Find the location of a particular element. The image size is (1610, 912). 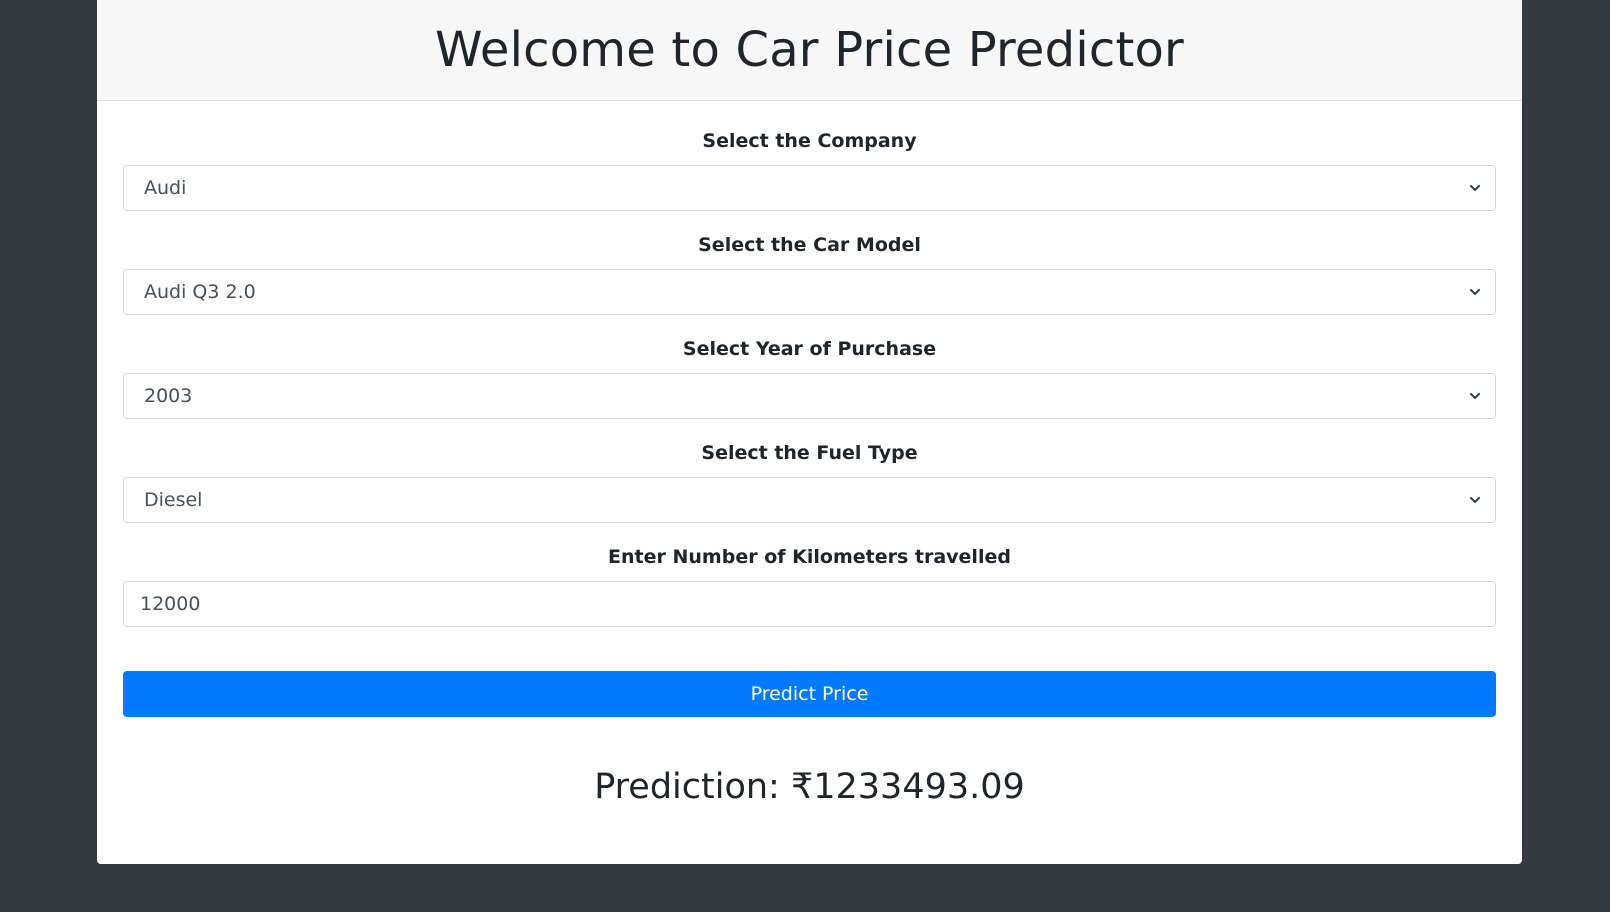

car-model-label: Select the Car Model is located at coordinates (809, 245).